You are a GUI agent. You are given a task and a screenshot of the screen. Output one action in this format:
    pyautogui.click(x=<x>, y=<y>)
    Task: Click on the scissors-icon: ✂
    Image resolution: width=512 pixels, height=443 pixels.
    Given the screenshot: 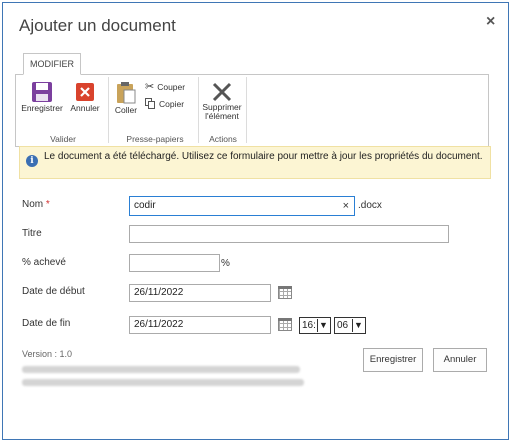 What is the action you would take?
    pyautogui.click(x=150, y=87)
    